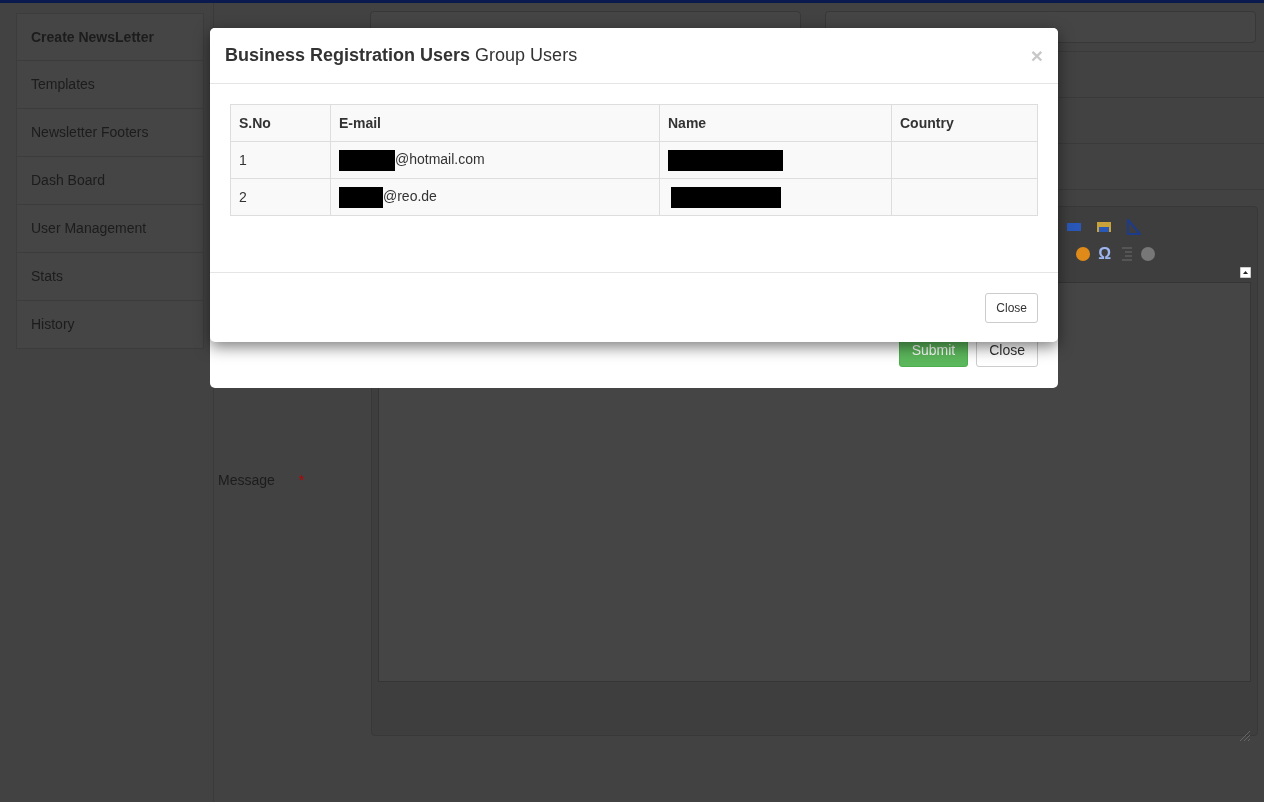  I want to click on collapse-icon, so click(1245, 272).